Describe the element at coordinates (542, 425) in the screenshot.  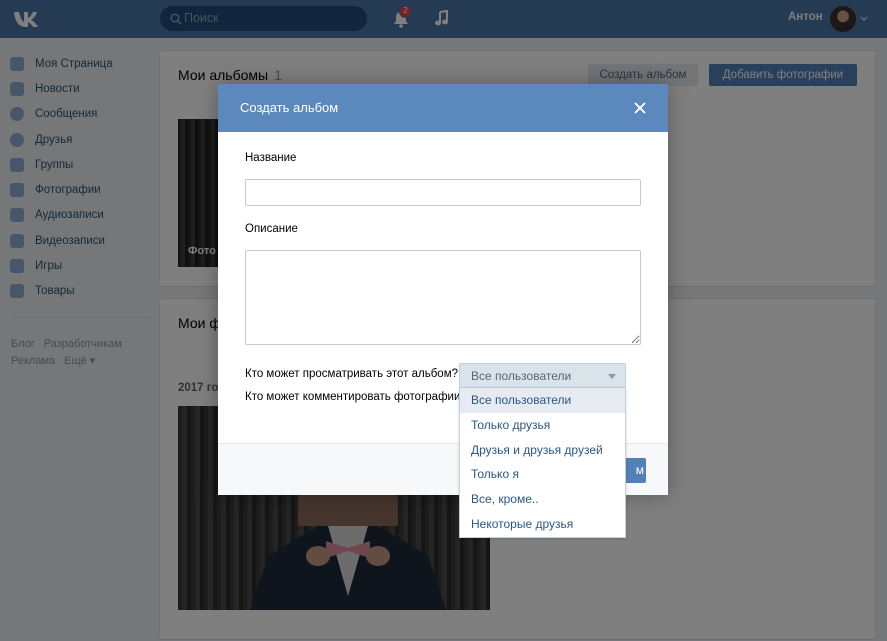
I see `dropdown-option-friends-only: Только друзья` at that location.